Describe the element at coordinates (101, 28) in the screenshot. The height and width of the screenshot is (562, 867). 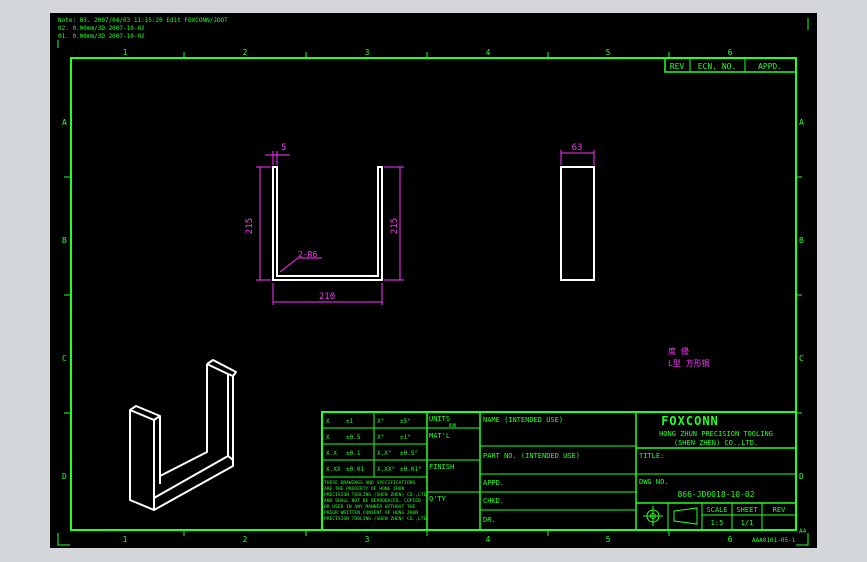
I see `note-line-2: 02. 0.00mm/3D 2007-10-02` at that location.